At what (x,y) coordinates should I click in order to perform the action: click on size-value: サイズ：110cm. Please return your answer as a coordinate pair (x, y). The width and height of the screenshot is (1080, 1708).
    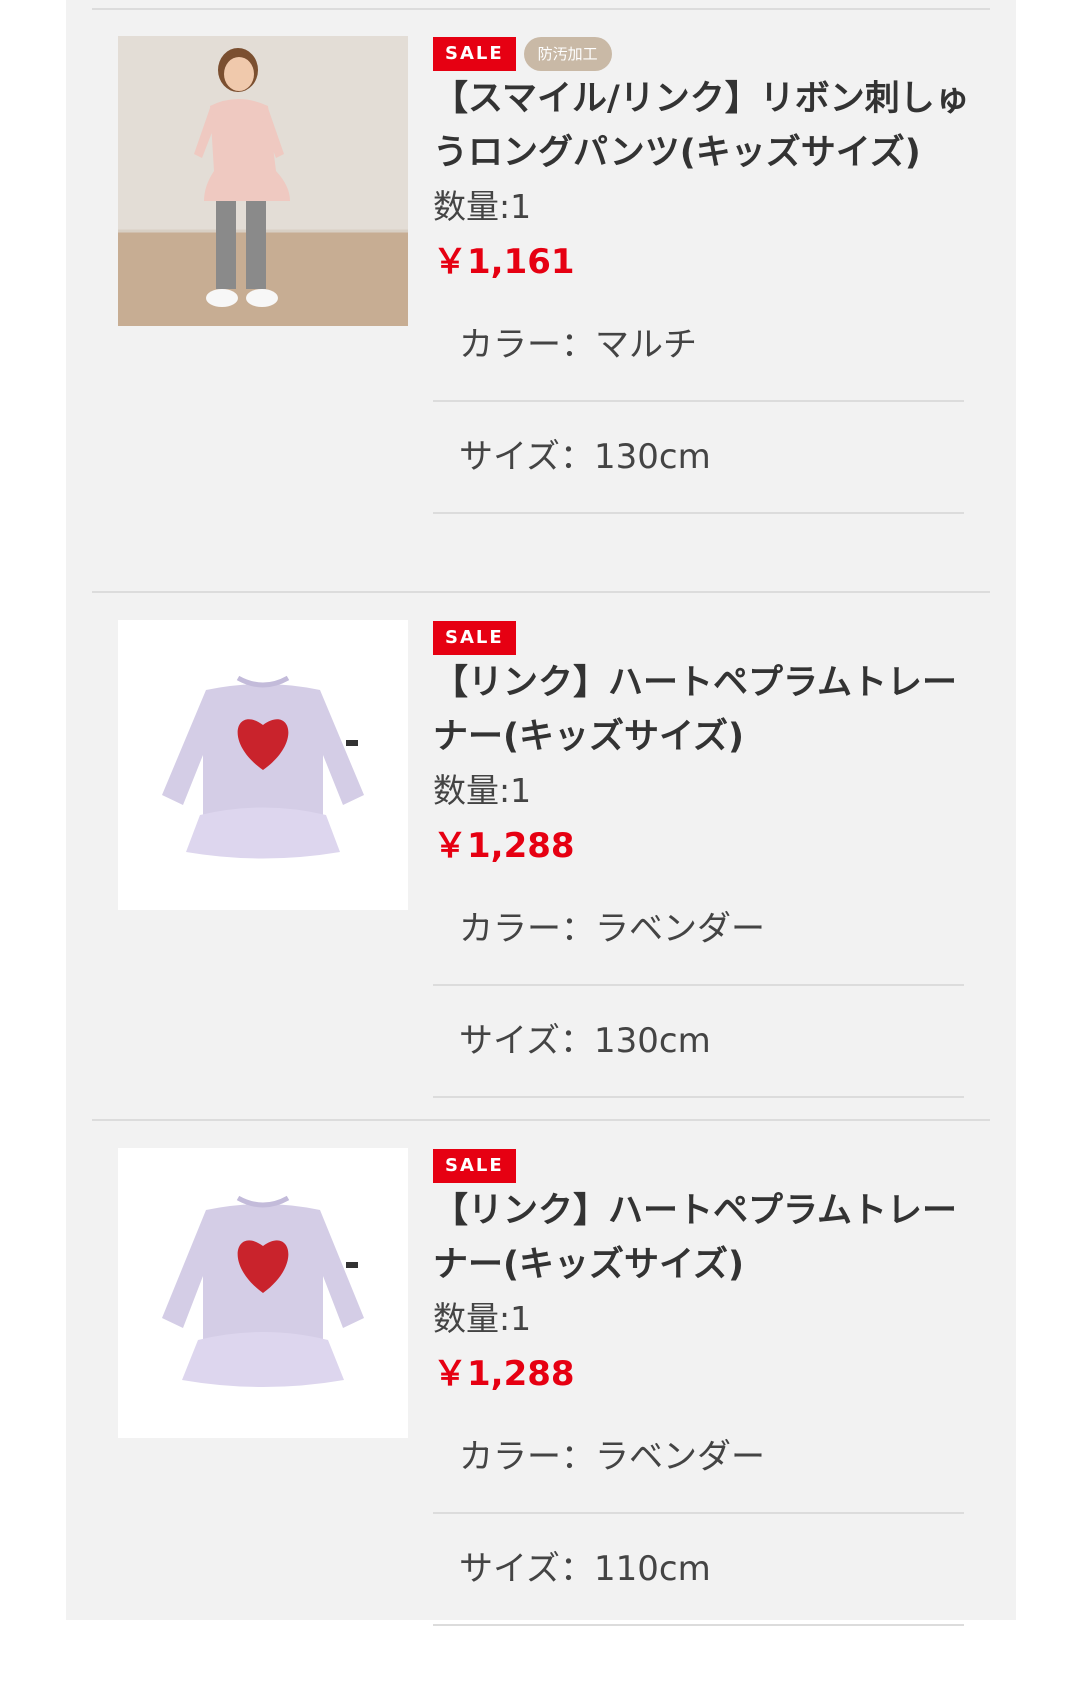
    Looking at the image, I should click on (585, 1569).